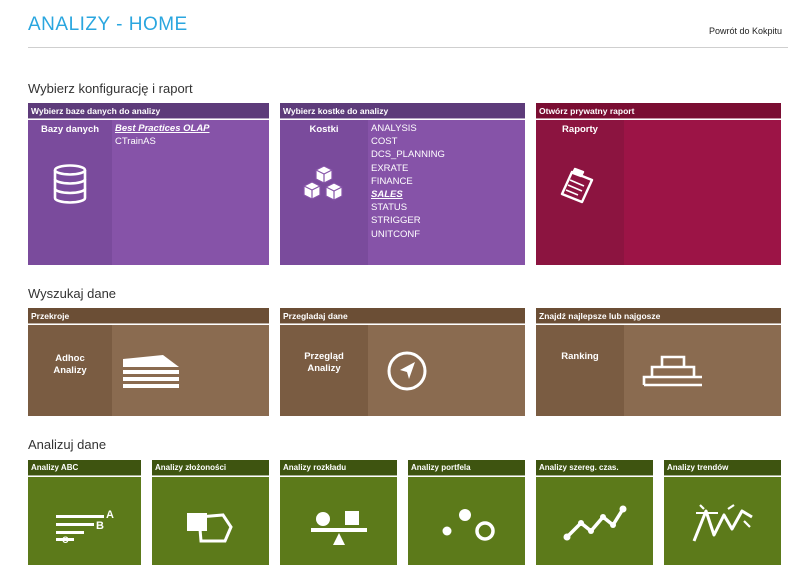  I want to click on clipboard-icon, so click(580, 188).